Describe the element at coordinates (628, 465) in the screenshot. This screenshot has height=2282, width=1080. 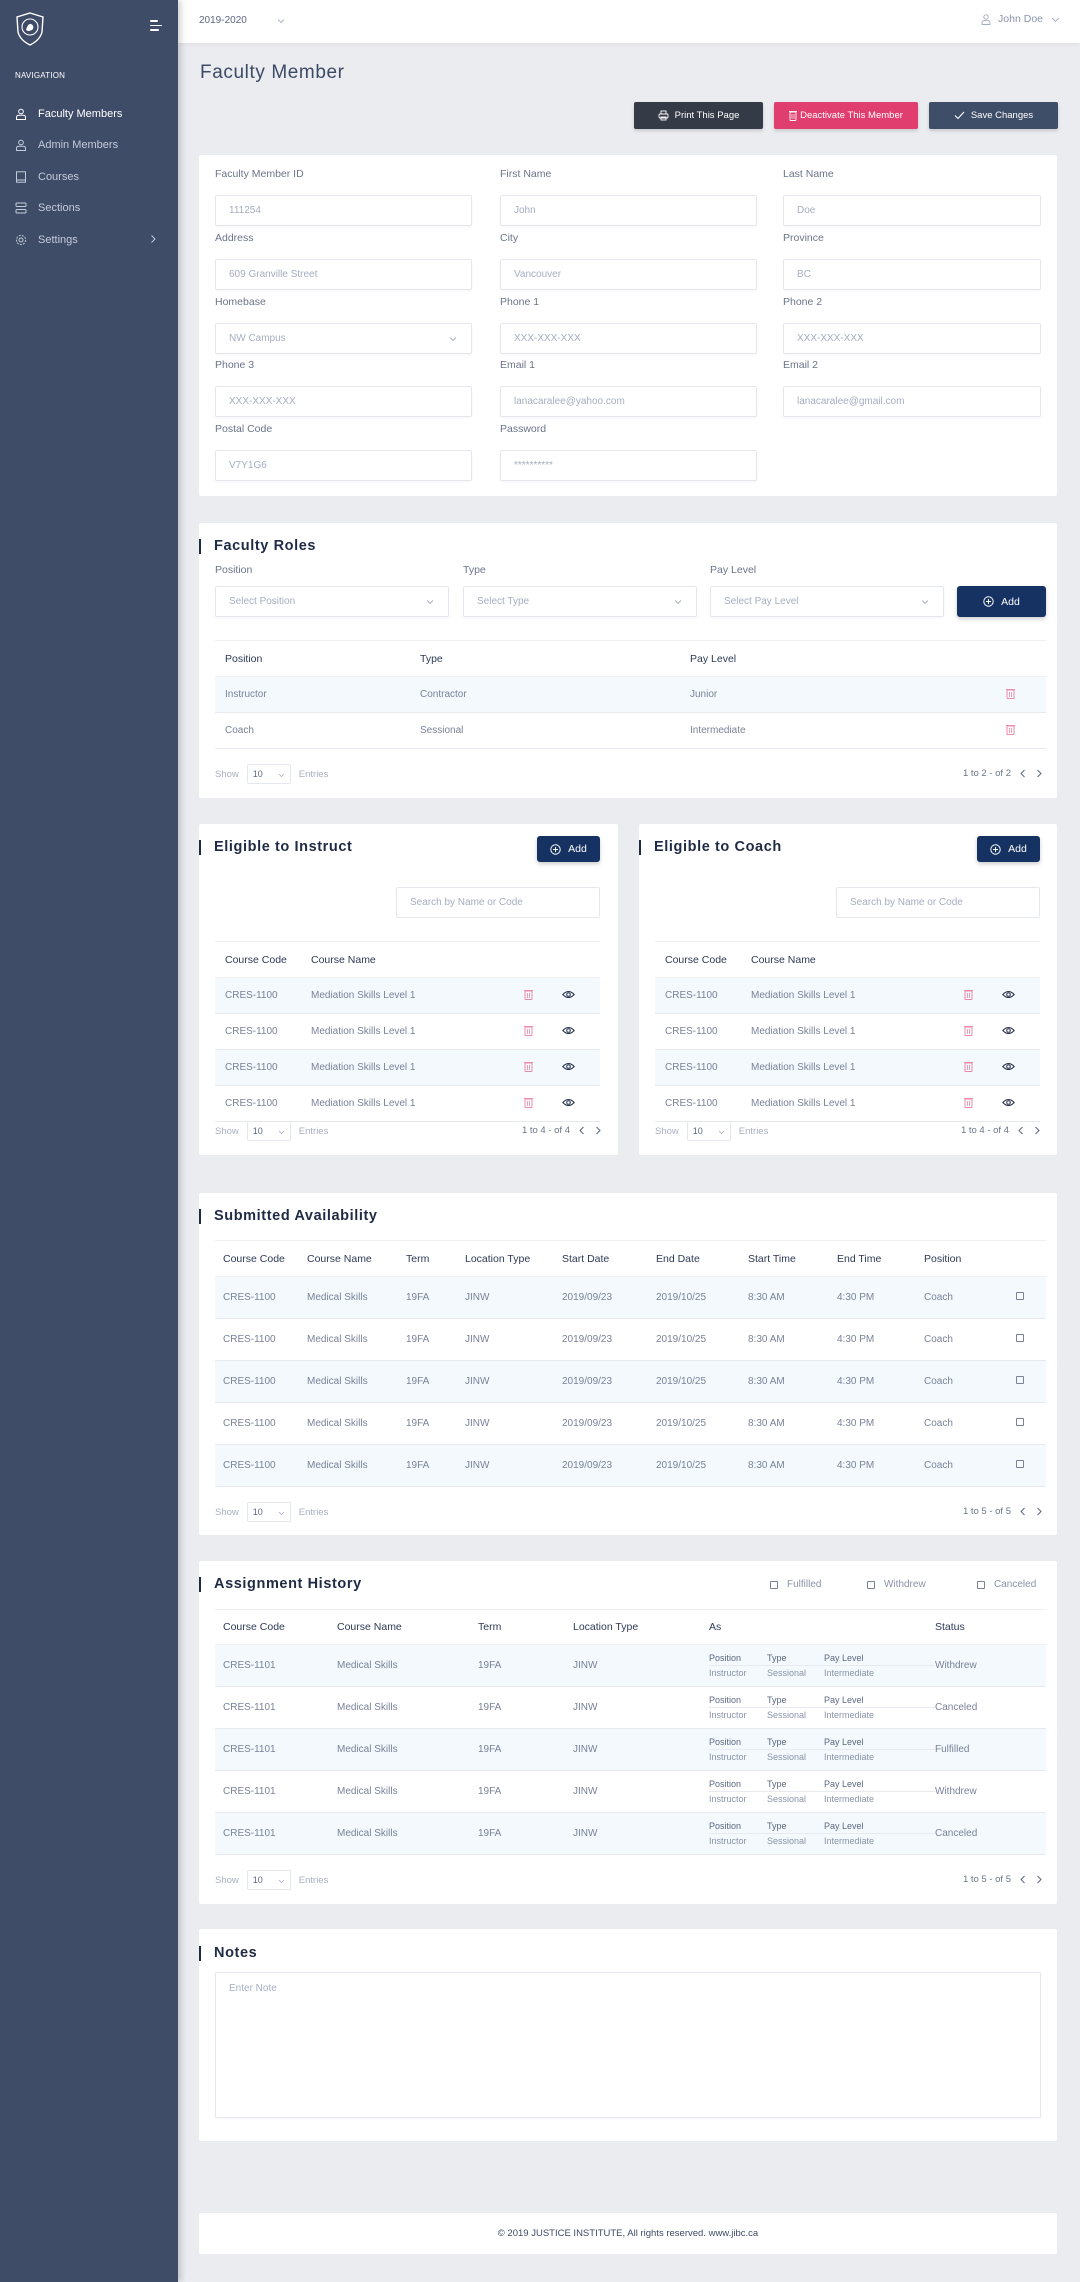
I see `password-input: **********` at that location.